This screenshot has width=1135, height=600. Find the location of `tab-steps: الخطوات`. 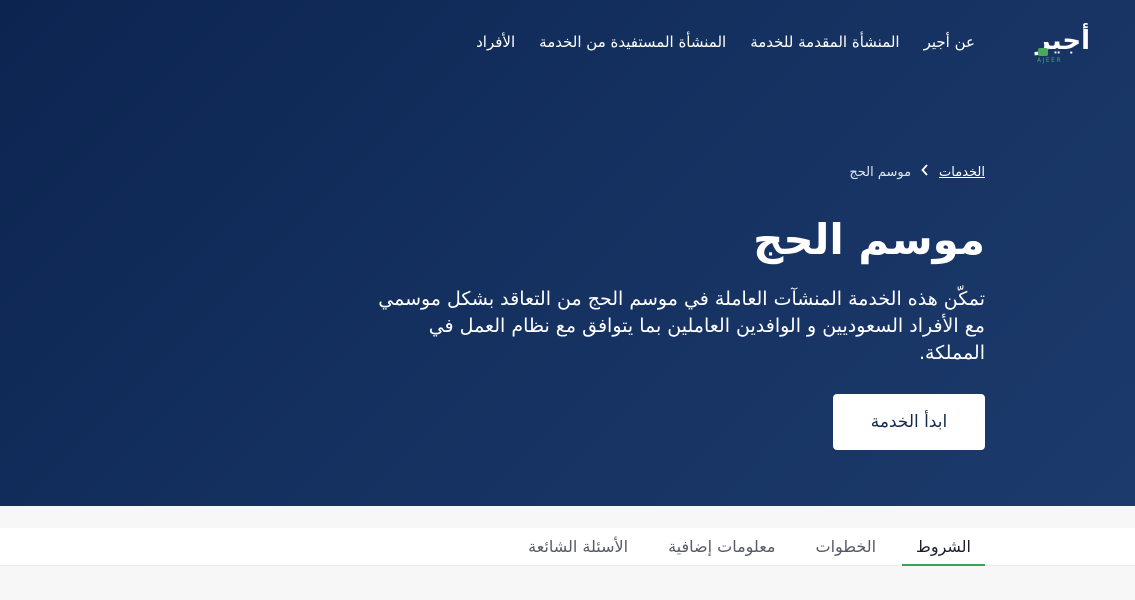

tab-steps: الخطوات is located at coordinates (846, 546).